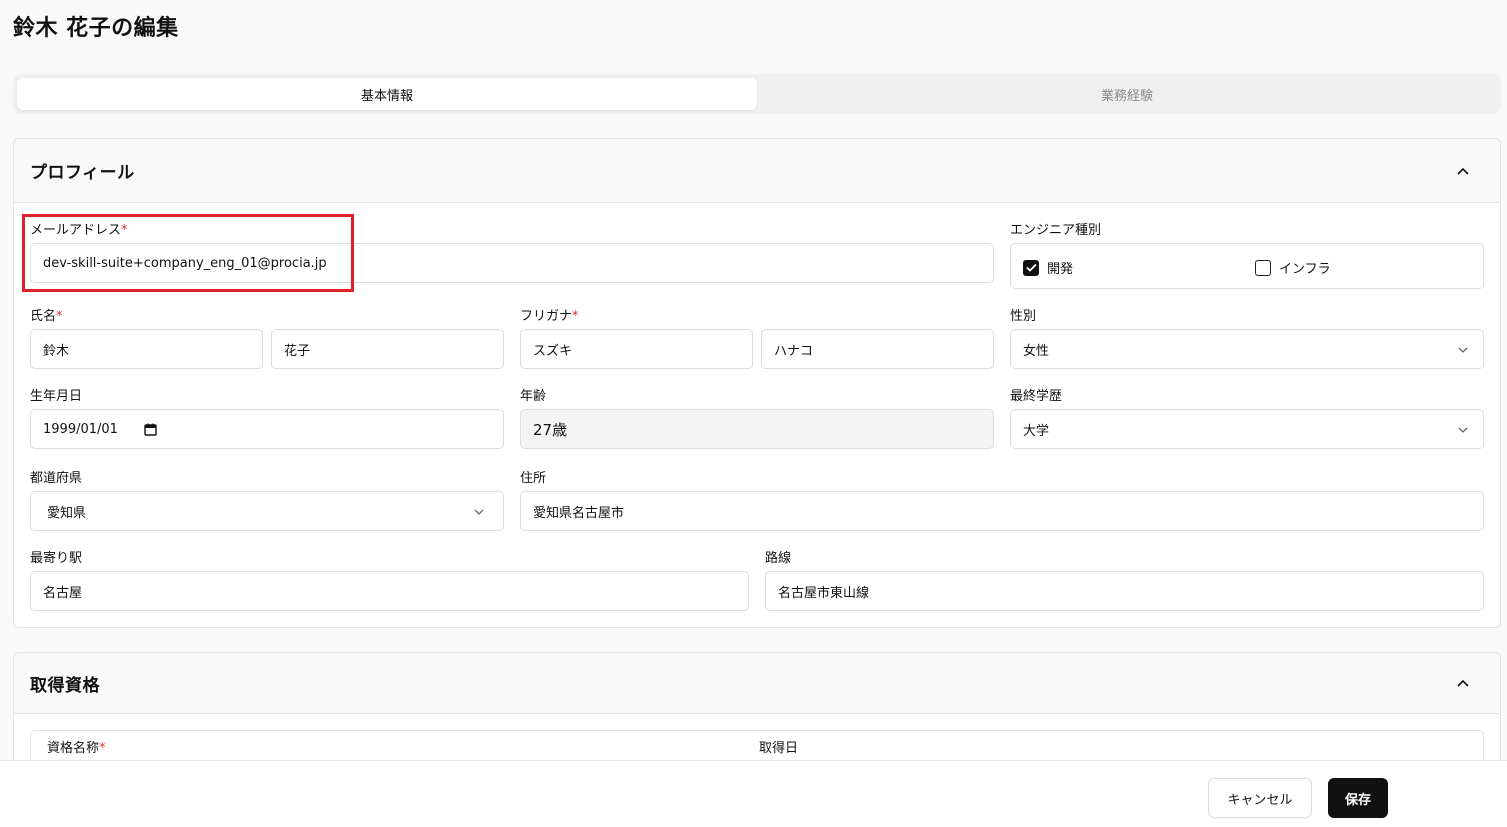 Image resolution: width=1507 pixels, height=827 pixels. What do you see at coordinates (757, 429) in the screenshot?
I see `age-field: 27歳` at bounding box center [757, 429].